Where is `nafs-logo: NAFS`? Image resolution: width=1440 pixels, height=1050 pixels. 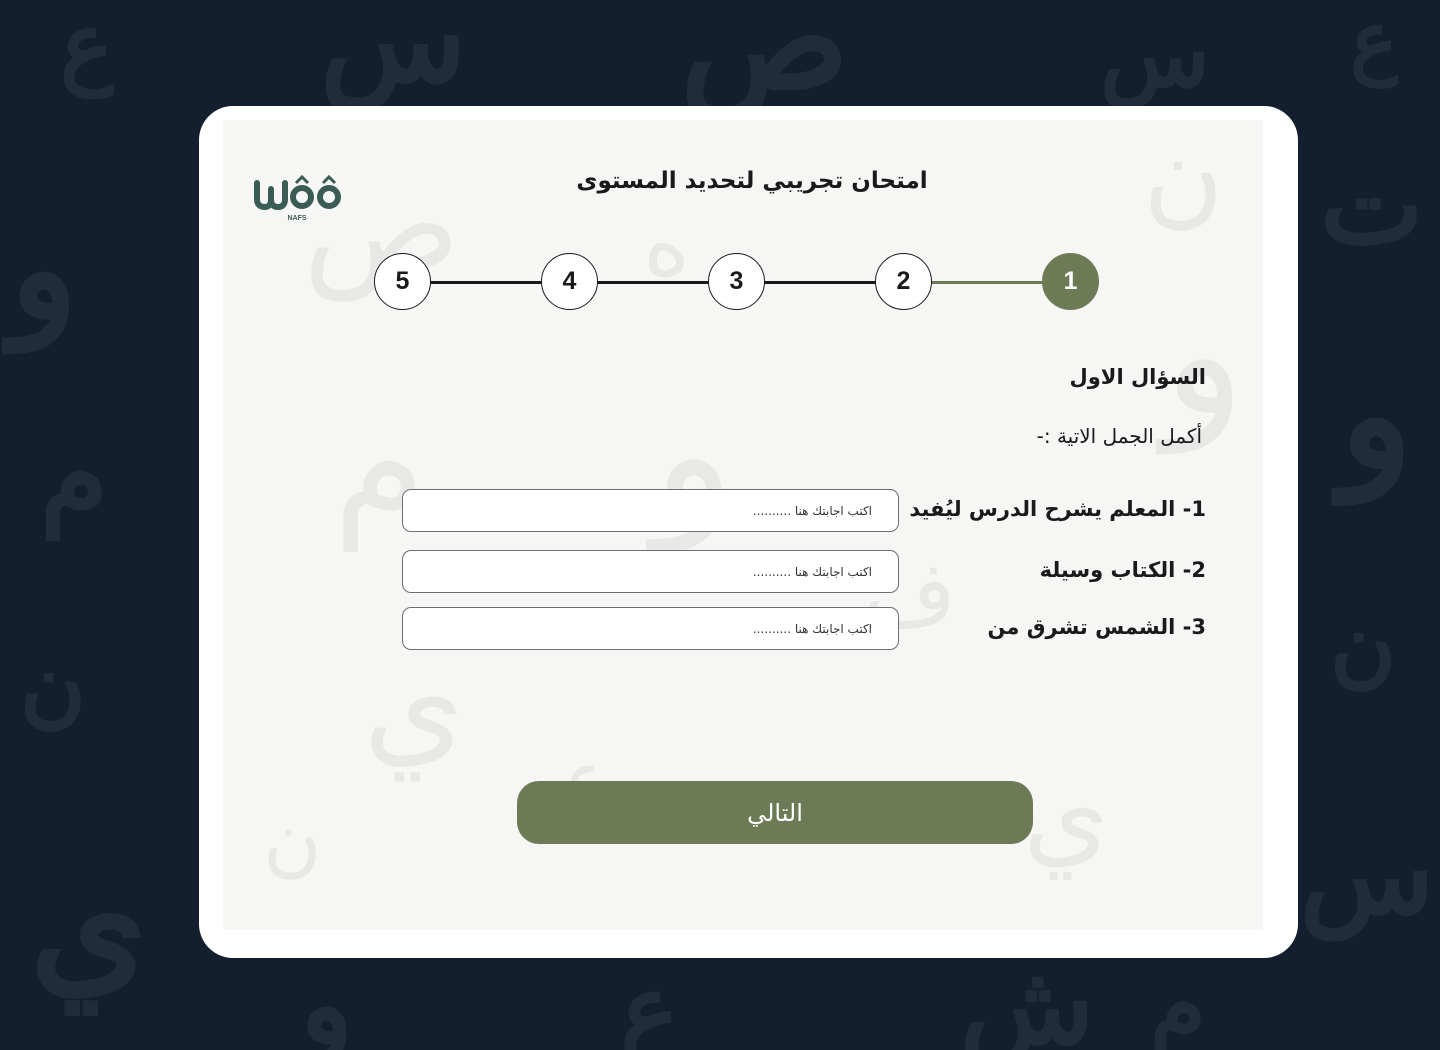
nafs-logo: NAFS is located at coordinates (297, 198).